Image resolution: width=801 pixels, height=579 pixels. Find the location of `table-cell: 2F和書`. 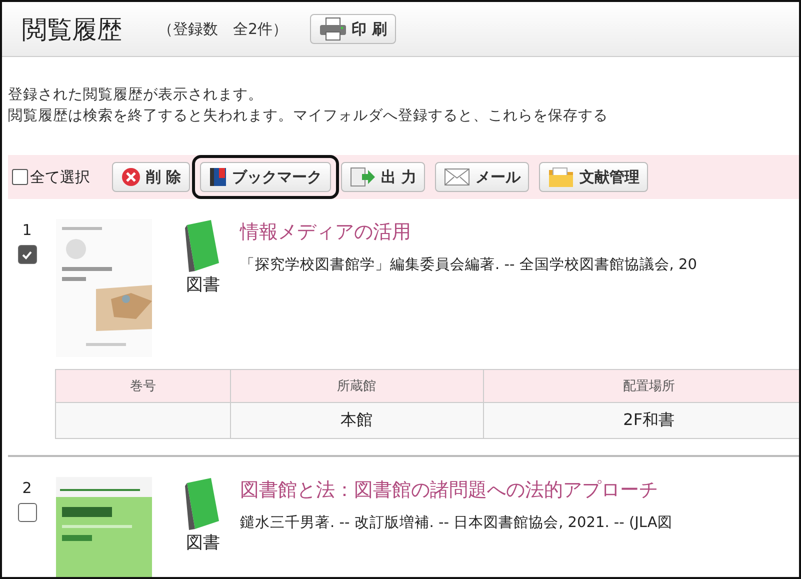

table-cell: 2F和書 is located at coordinates (641, 420).